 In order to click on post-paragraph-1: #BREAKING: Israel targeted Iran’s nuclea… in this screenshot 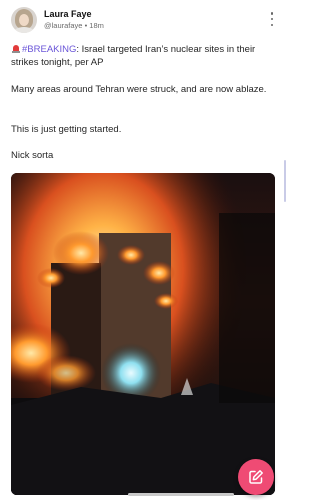, I will do `click(144, 56)`.